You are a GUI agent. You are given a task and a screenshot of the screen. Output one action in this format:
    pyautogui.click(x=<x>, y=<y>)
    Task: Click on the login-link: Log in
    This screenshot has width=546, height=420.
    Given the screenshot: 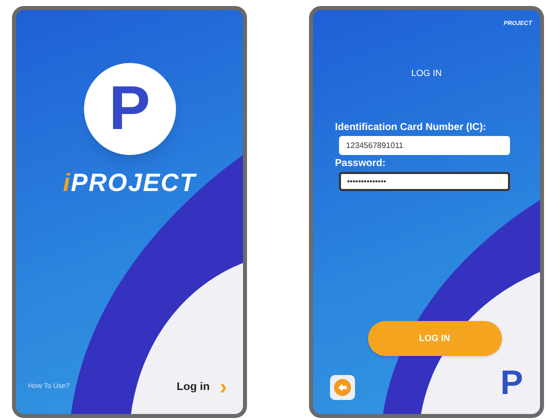 What is the action you would take?
    pyautogui.click(x=193, y=387)
    